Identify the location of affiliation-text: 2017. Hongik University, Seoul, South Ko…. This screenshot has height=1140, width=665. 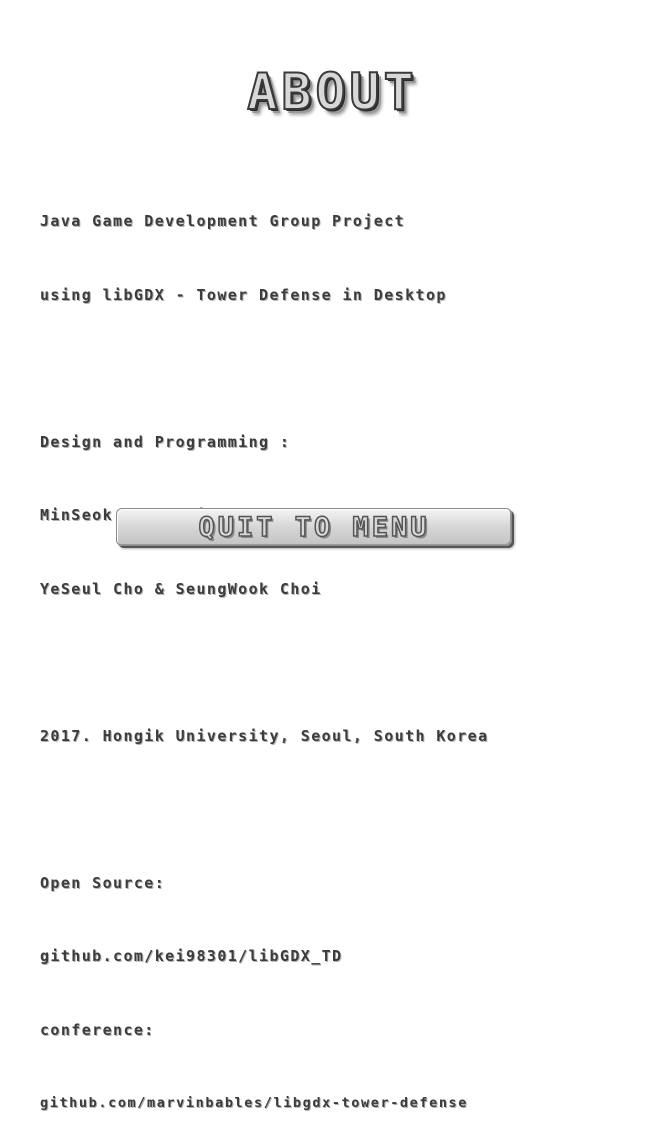
(264, 735).